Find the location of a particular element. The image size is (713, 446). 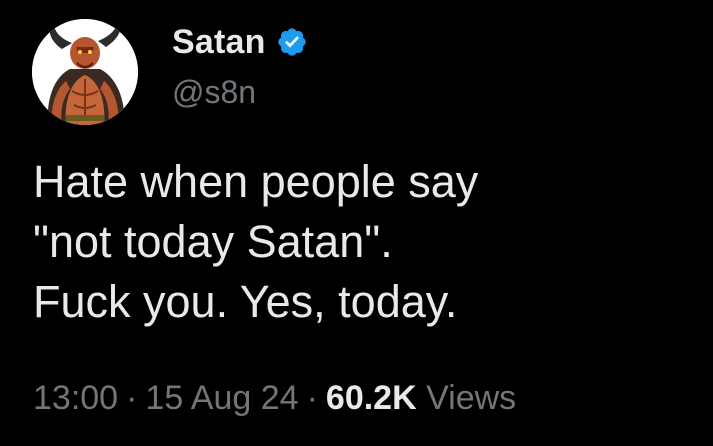

demon-avatar-icon is located at coordinates (85, 72).